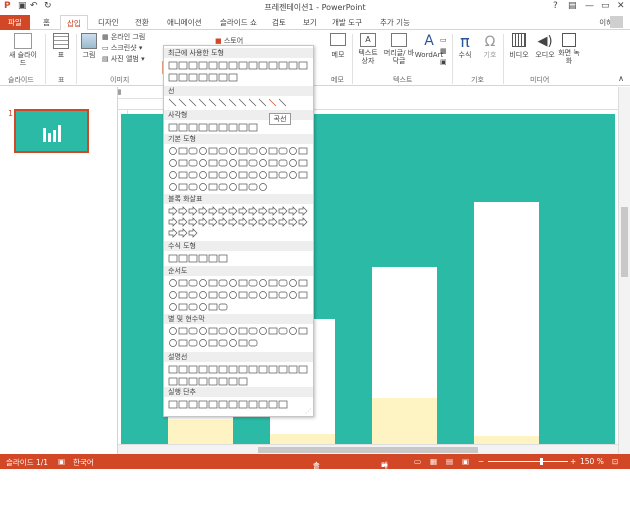 The height and width of the screenshot is (526, 630). Describe the element at coordinates (83, 462) in the screenshot. I see `language-indicator: 한국어` at that location.